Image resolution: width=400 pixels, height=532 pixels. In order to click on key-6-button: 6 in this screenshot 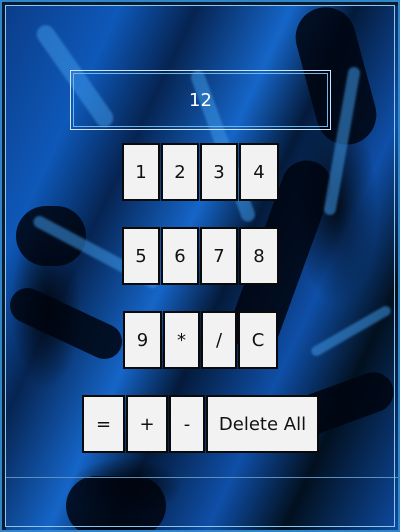, I will do `click(180, 256)`.